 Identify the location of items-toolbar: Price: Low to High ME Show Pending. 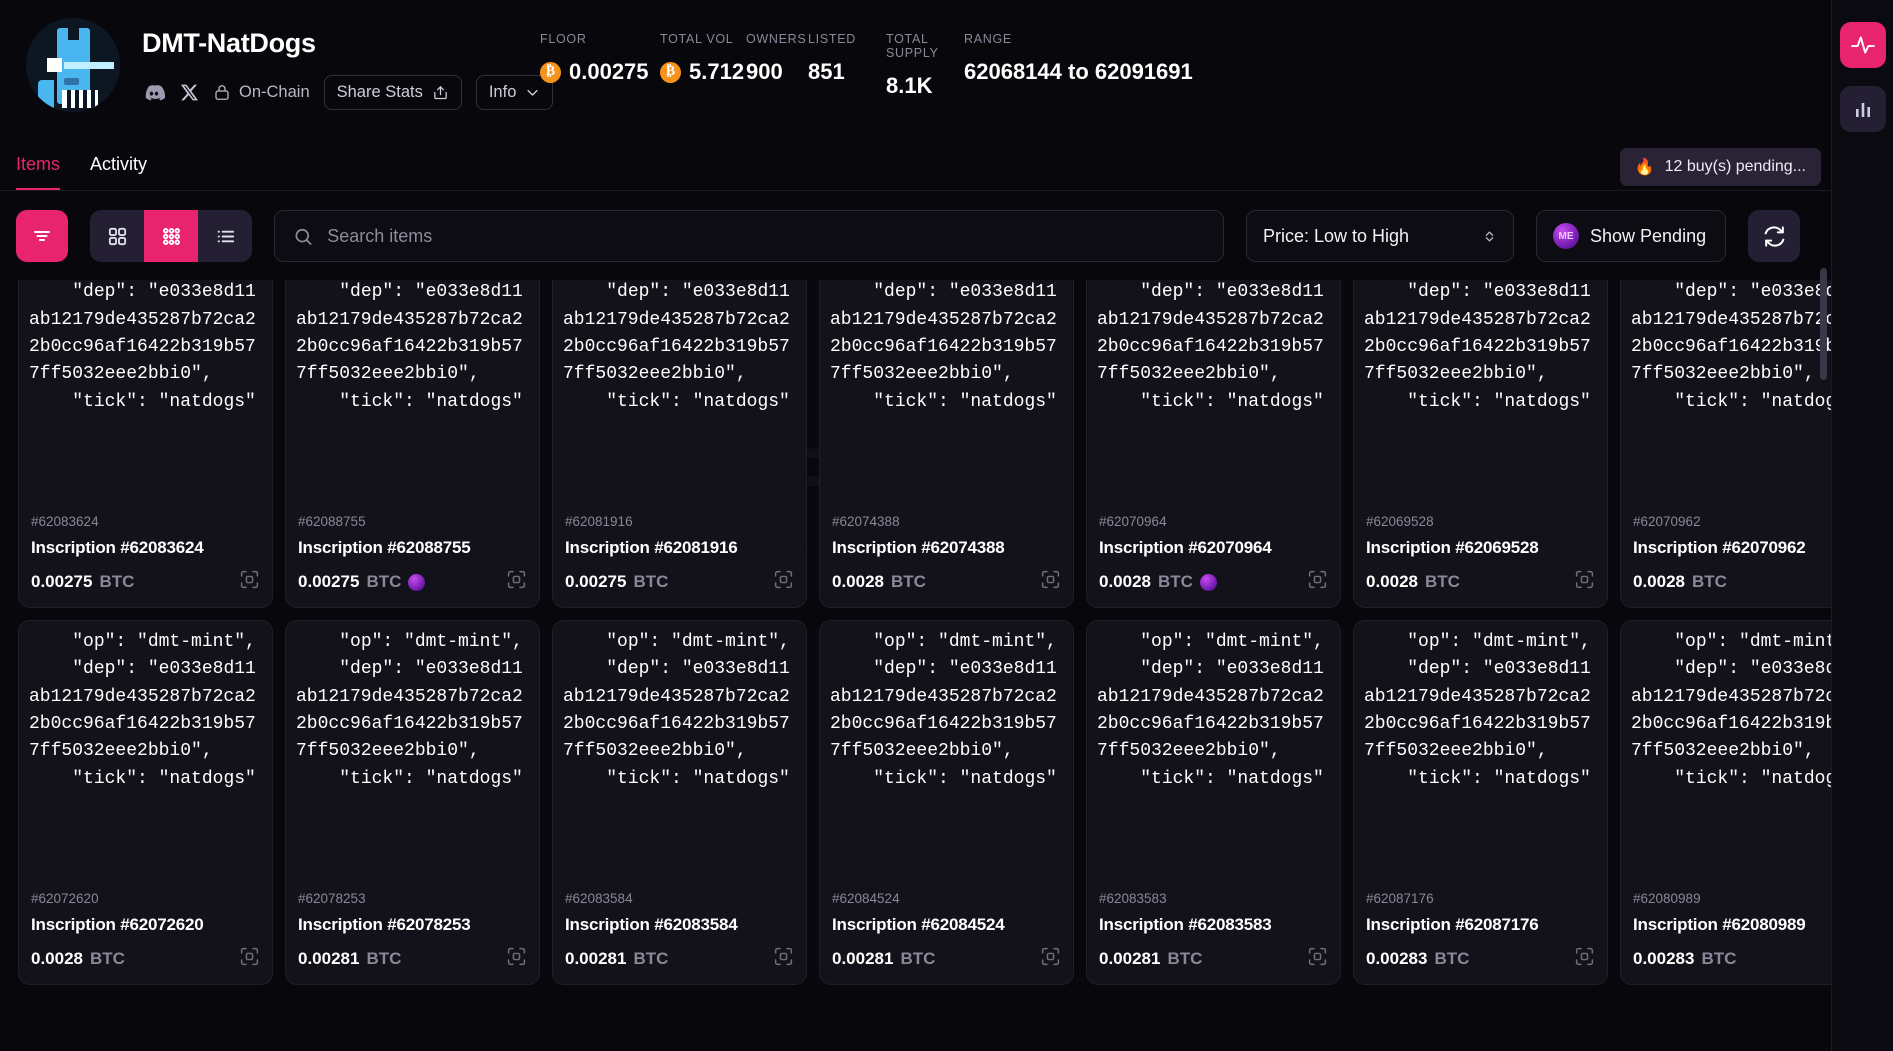
(946, 226).